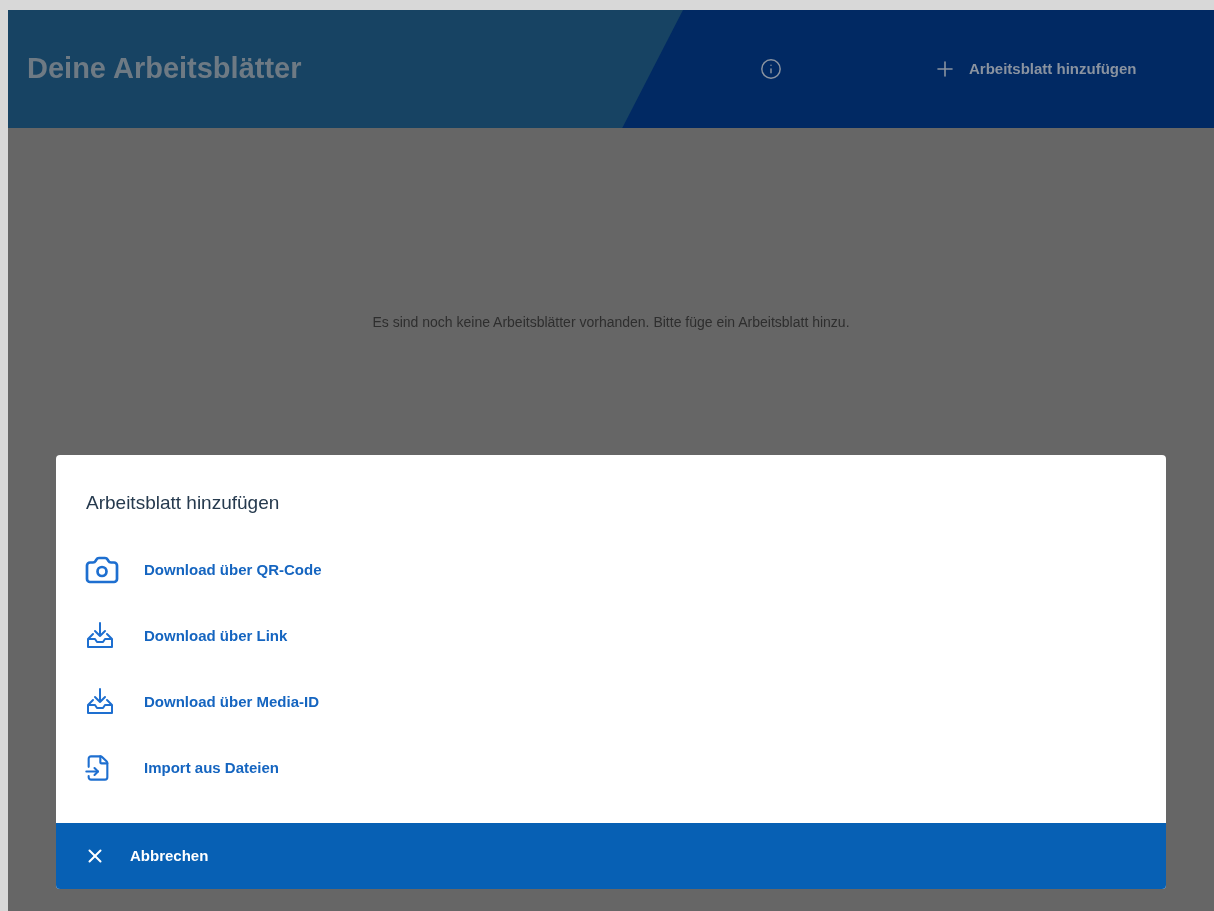 This screenshot has width=1214, height=911. Describe the element at coordinates (611, 856) in the screenshot. I see `cancel-button: Abbrechen` at that location.